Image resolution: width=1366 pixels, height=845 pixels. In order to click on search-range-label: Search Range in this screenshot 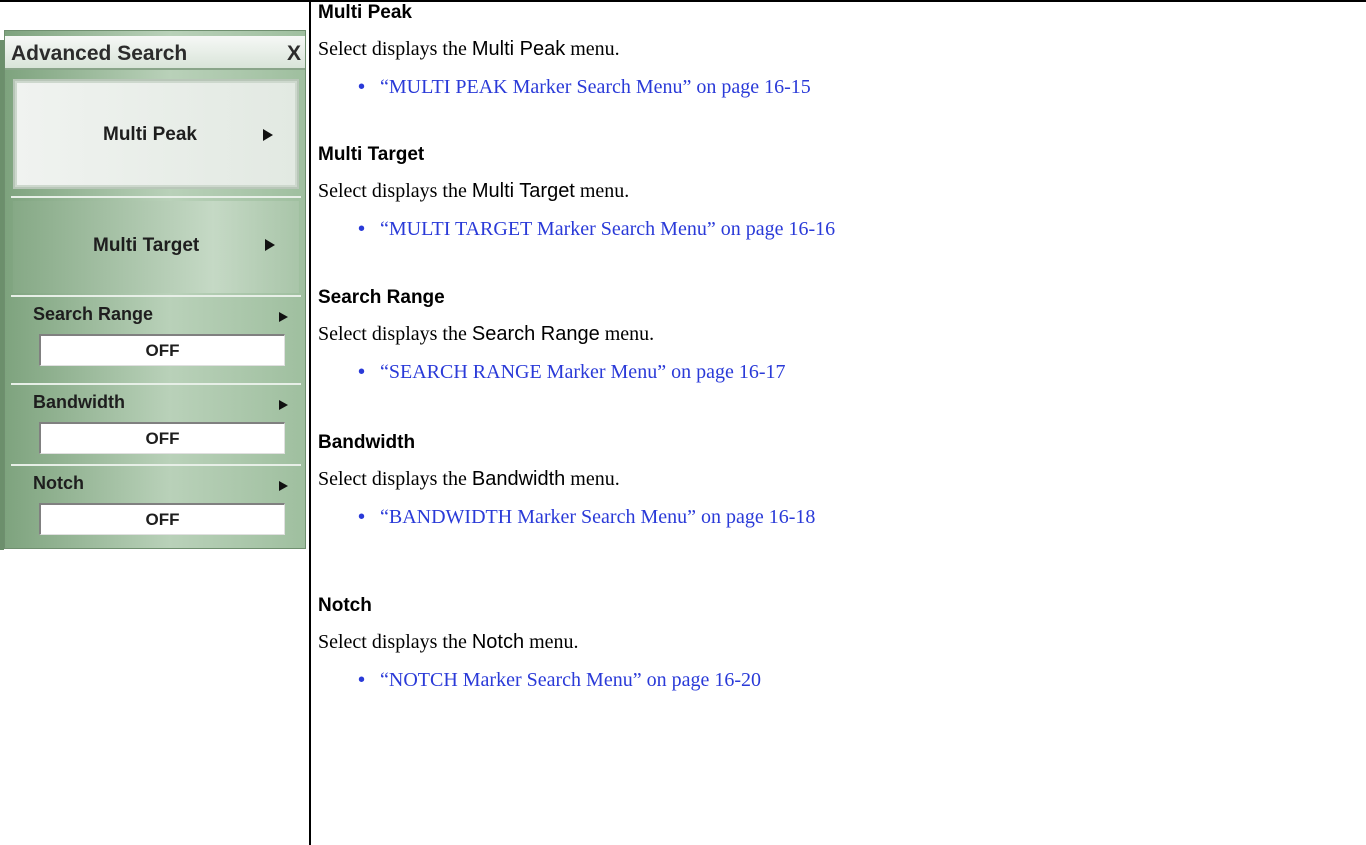, I will do `click(93, 314)`.